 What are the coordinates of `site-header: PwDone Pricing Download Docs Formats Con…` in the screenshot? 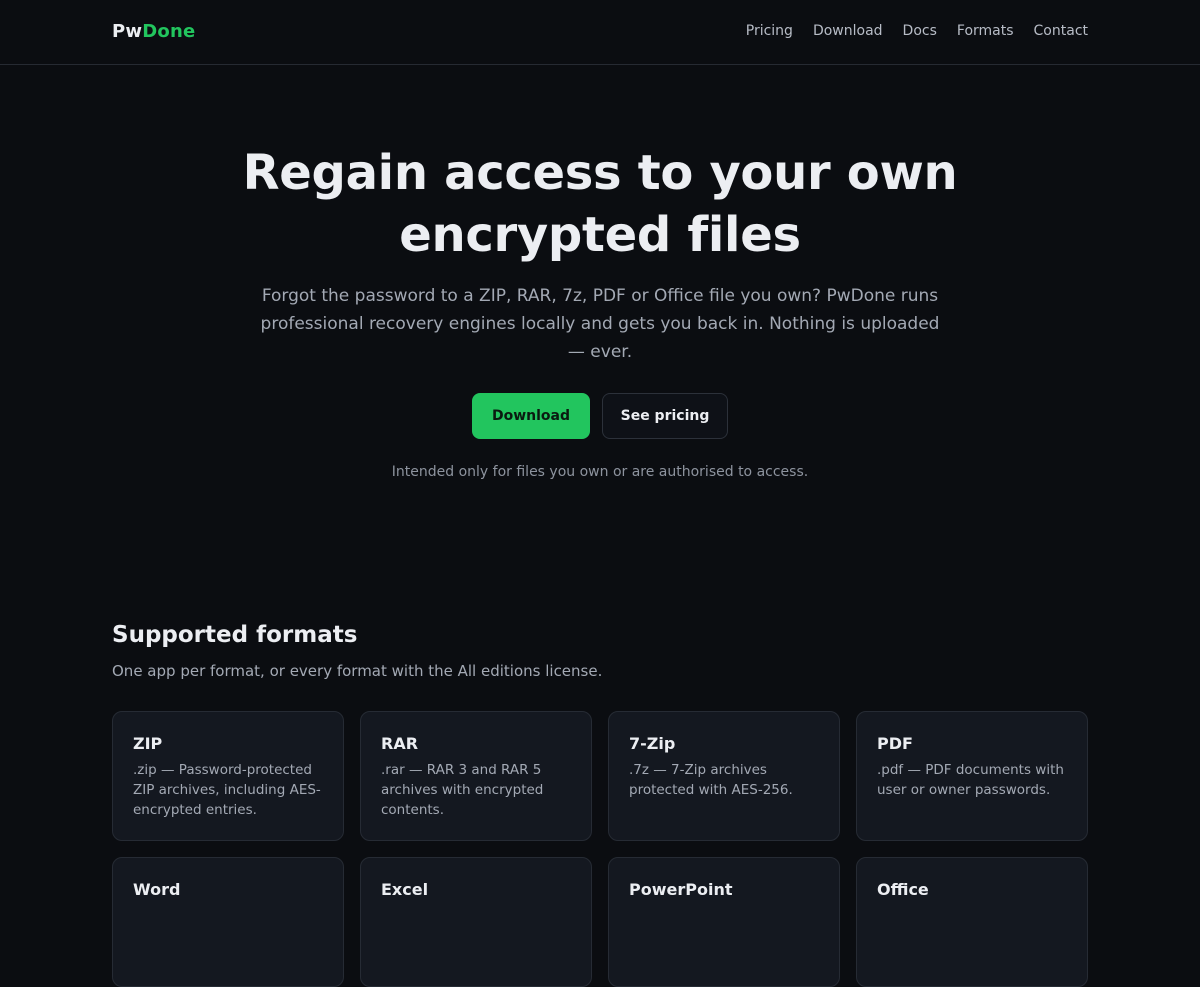 It's located at (600, 32).